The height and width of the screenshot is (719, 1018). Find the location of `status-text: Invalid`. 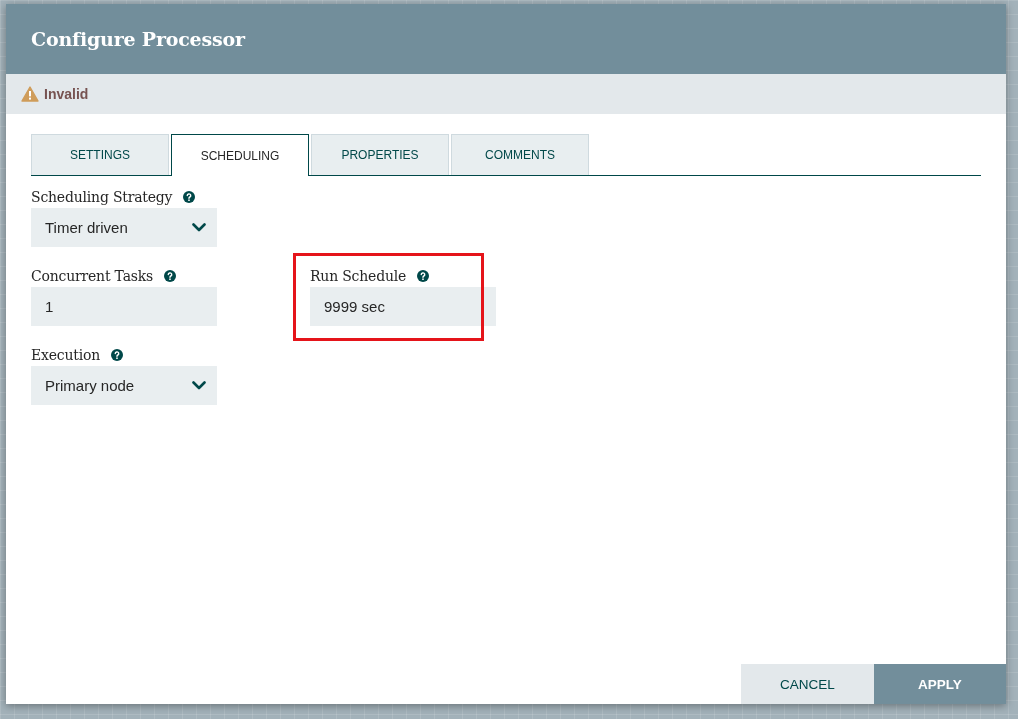

status-text: Invalid is located at coordinates (66, 94).